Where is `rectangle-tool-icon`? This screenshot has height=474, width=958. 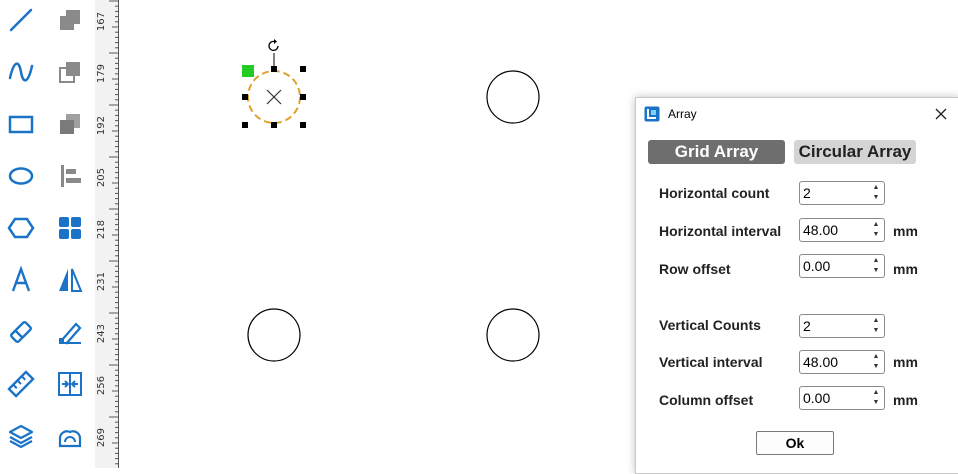
rectangle-tool-icon is located at coordinates (21, 124).